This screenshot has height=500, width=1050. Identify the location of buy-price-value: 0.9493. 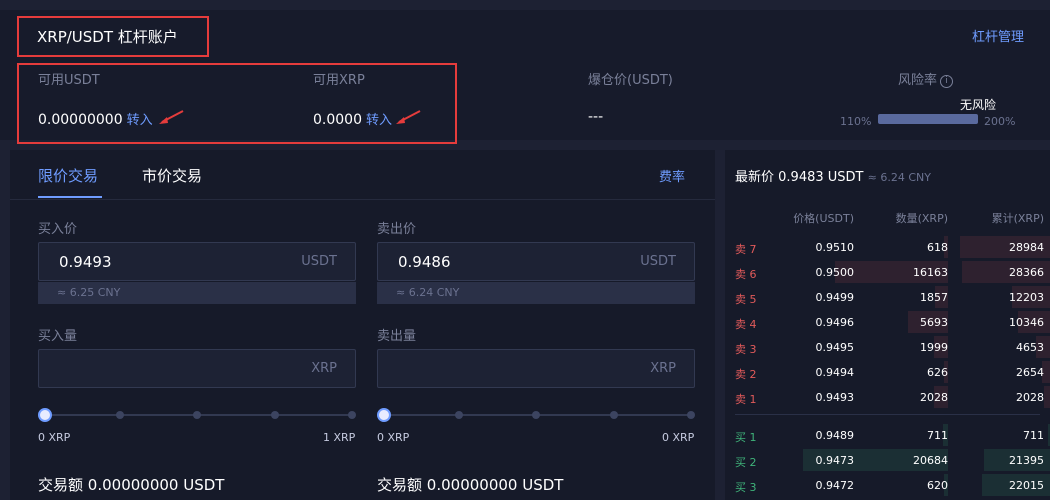
(85, 262).